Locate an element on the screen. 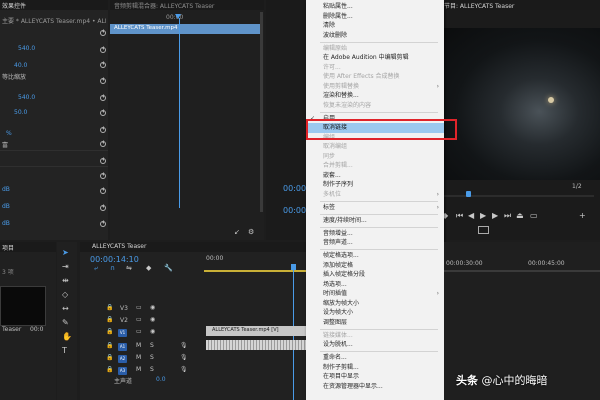  tab-project: 项目 is located at coordinates (8, 247).